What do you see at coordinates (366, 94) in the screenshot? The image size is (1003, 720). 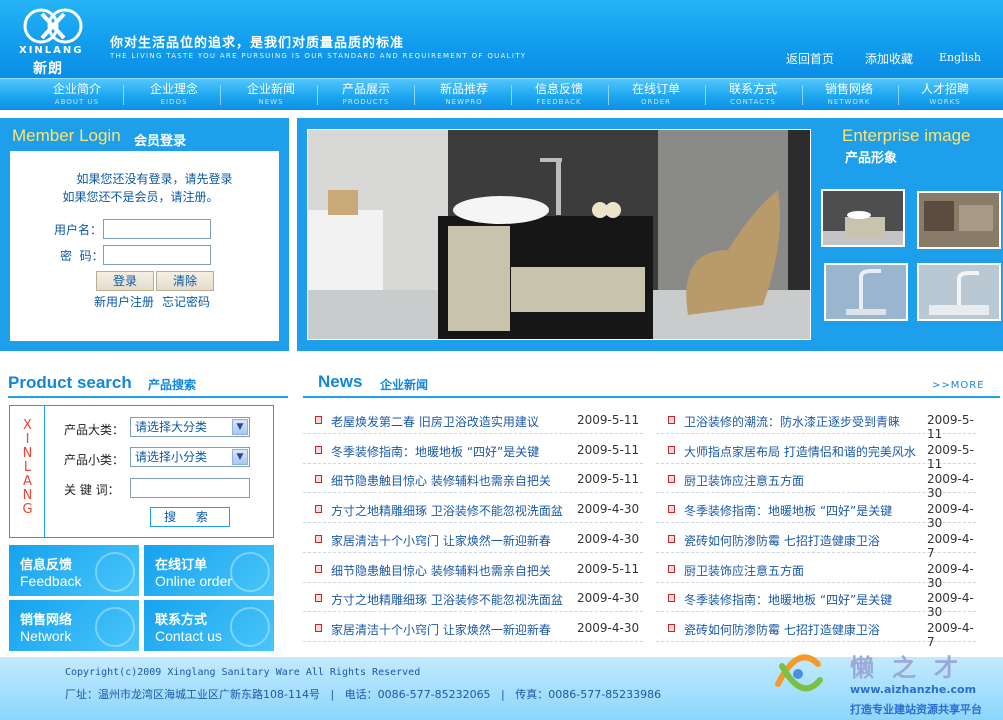 I see `nav-products: 产品展示 PRODUCTS` at bounding box center [366, 94].